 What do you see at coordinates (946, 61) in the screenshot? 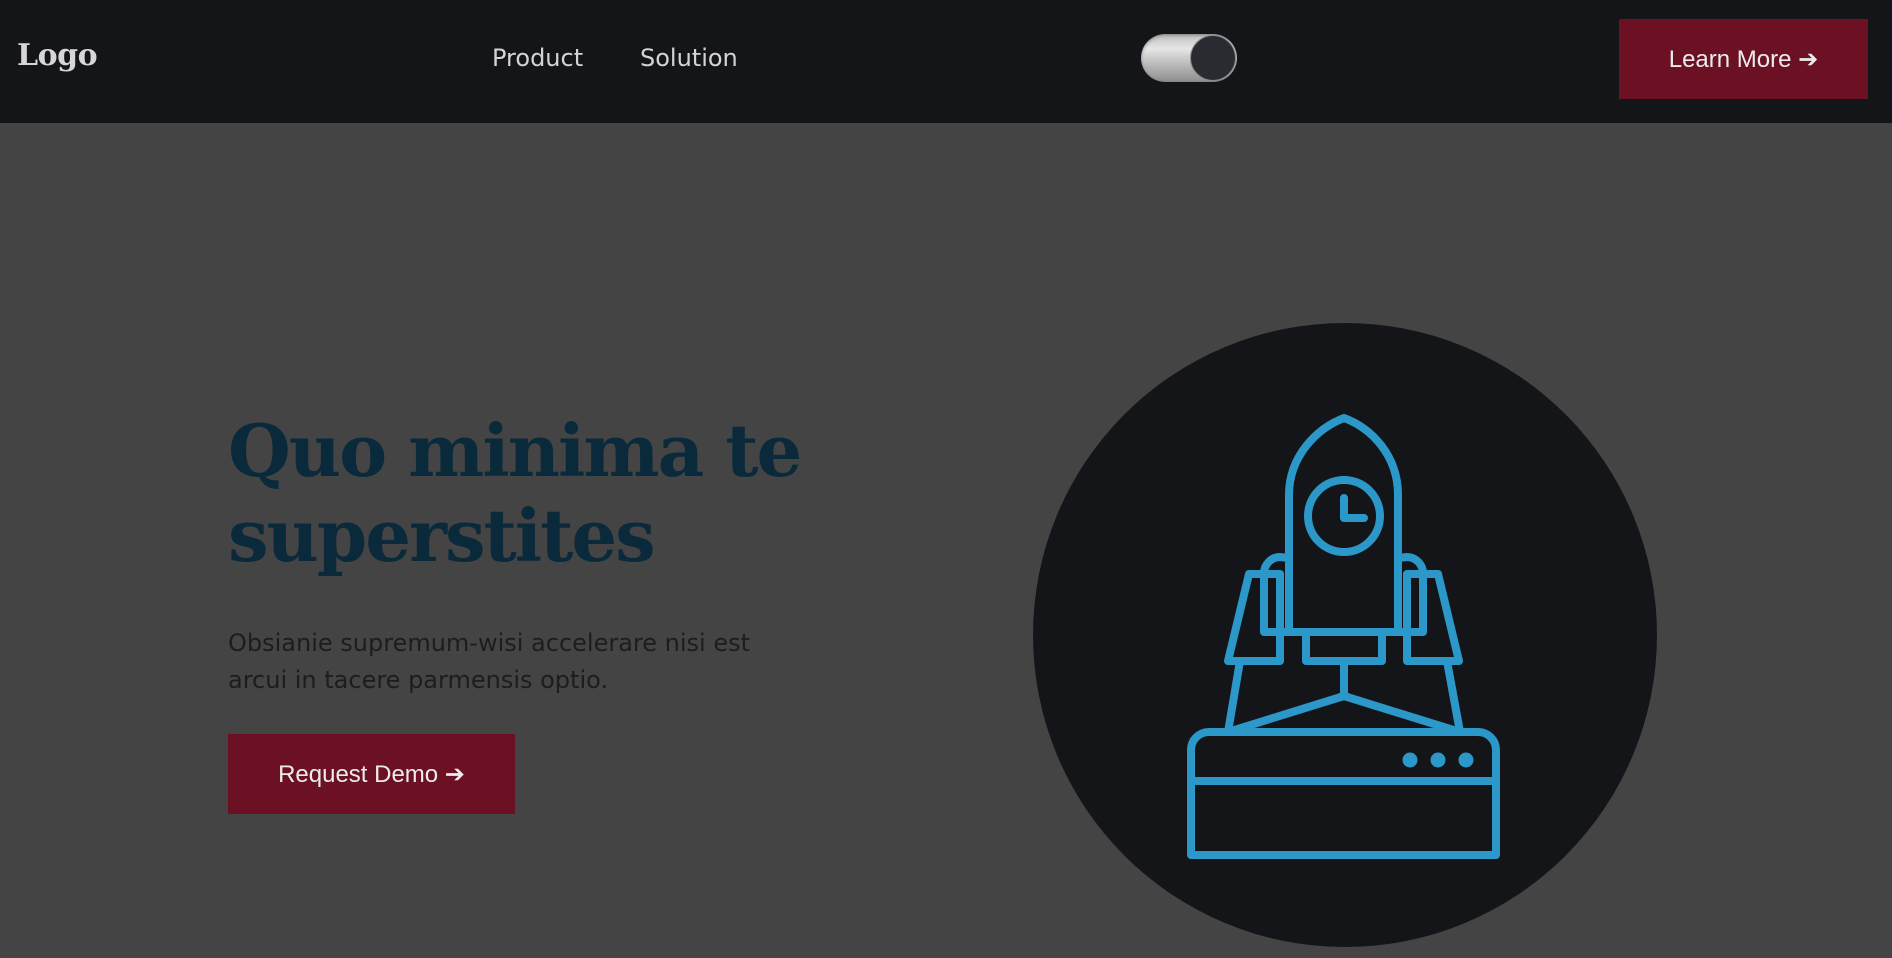
I see `top-navbar: Logo Product Solution Learn More ➔` at bounding box center [946, 61].